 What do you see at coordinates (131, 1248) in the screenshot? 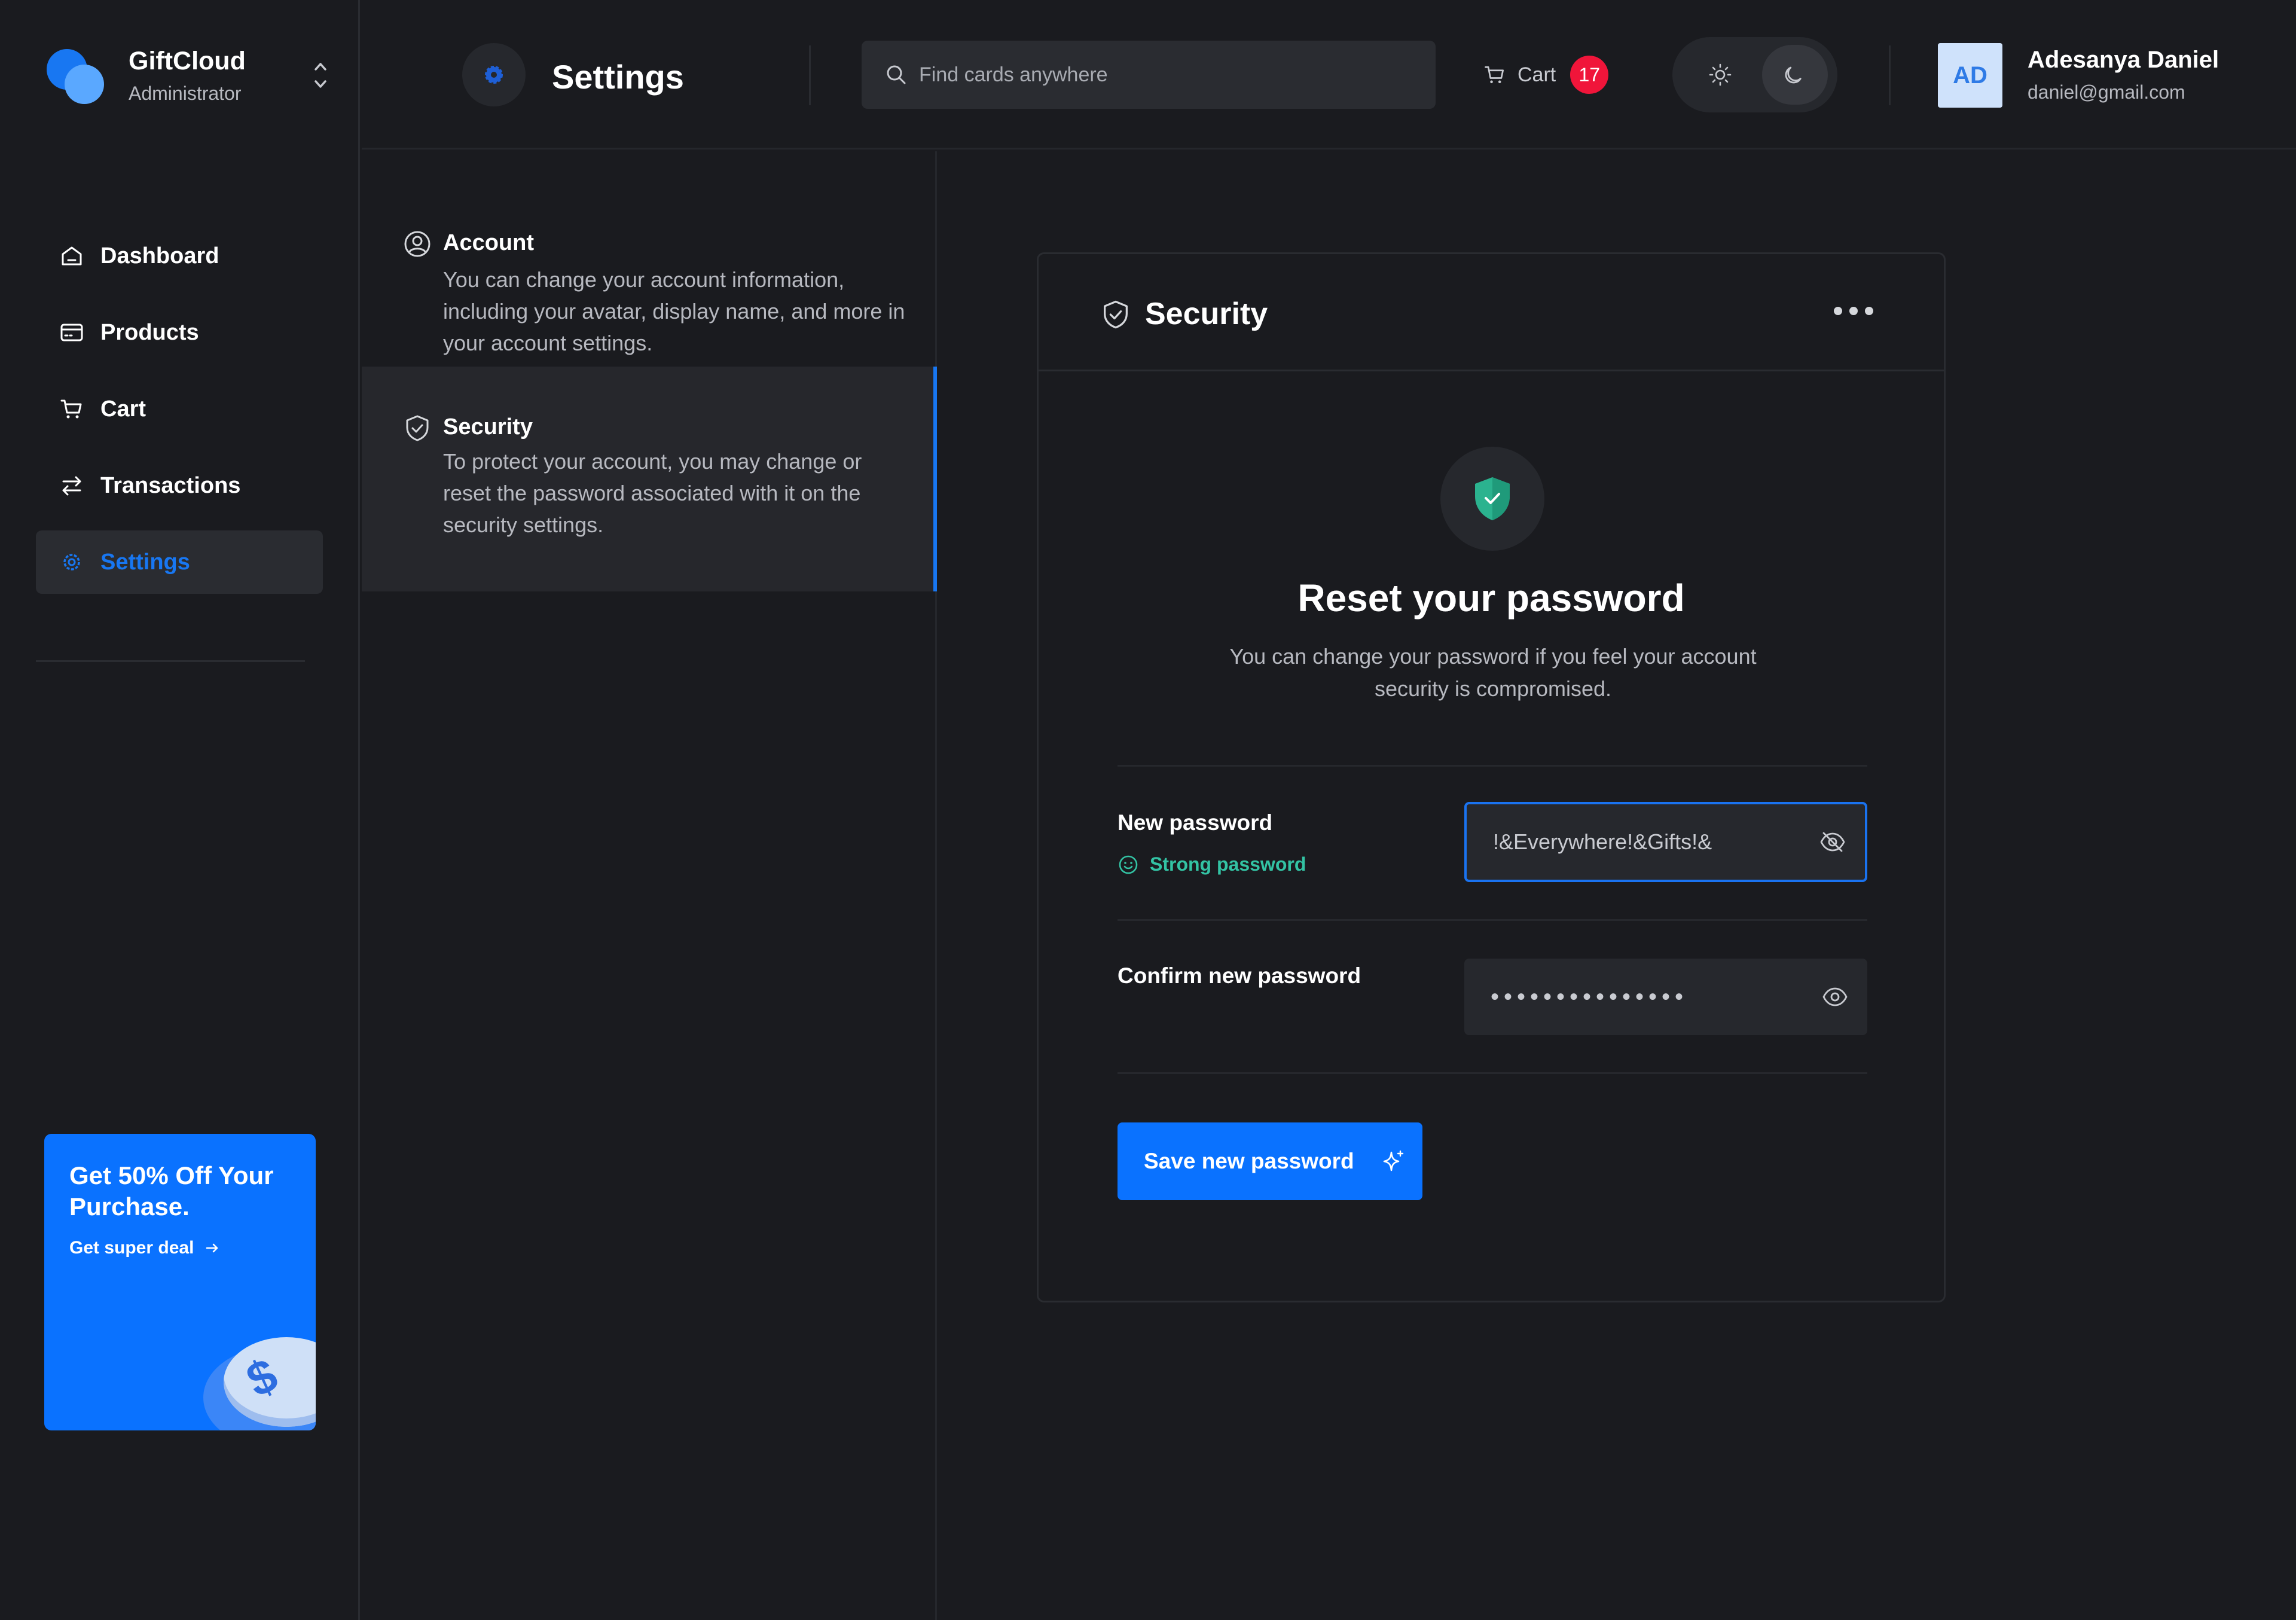
I see `promo-link-label: Get super deal` at bounding box center [131, 1248].